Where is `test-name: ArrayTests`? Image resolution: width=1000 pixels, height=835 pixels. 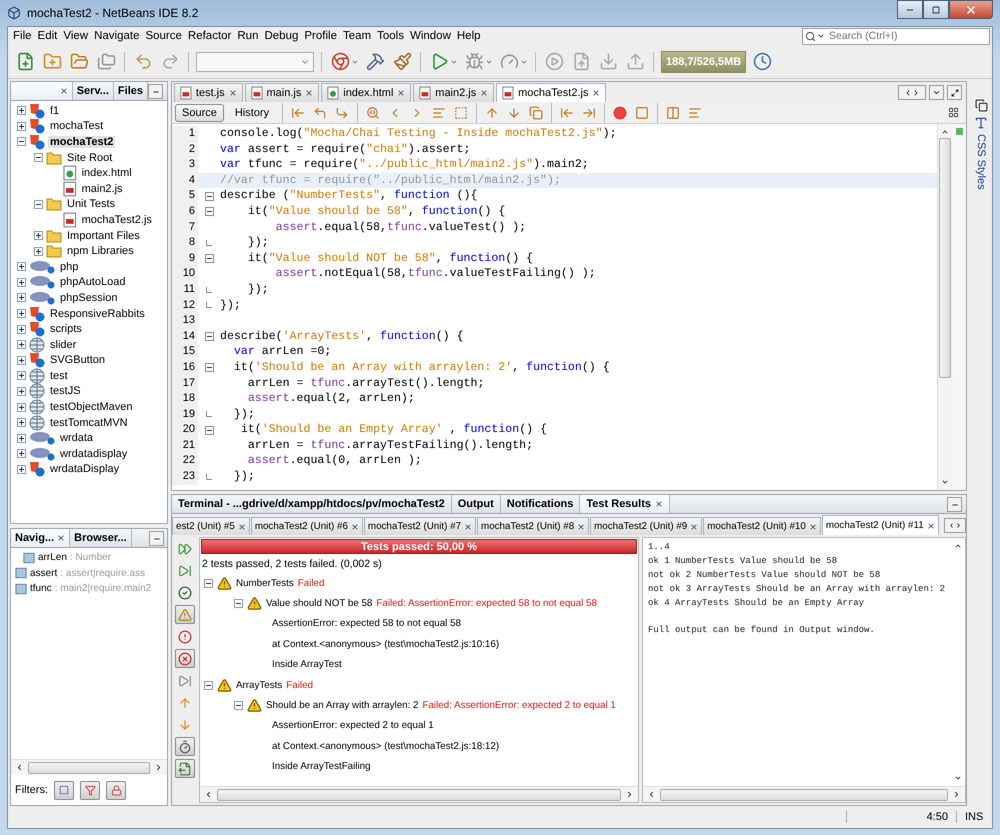 test-name: ArrayTests is located at coordinates (259, 685).